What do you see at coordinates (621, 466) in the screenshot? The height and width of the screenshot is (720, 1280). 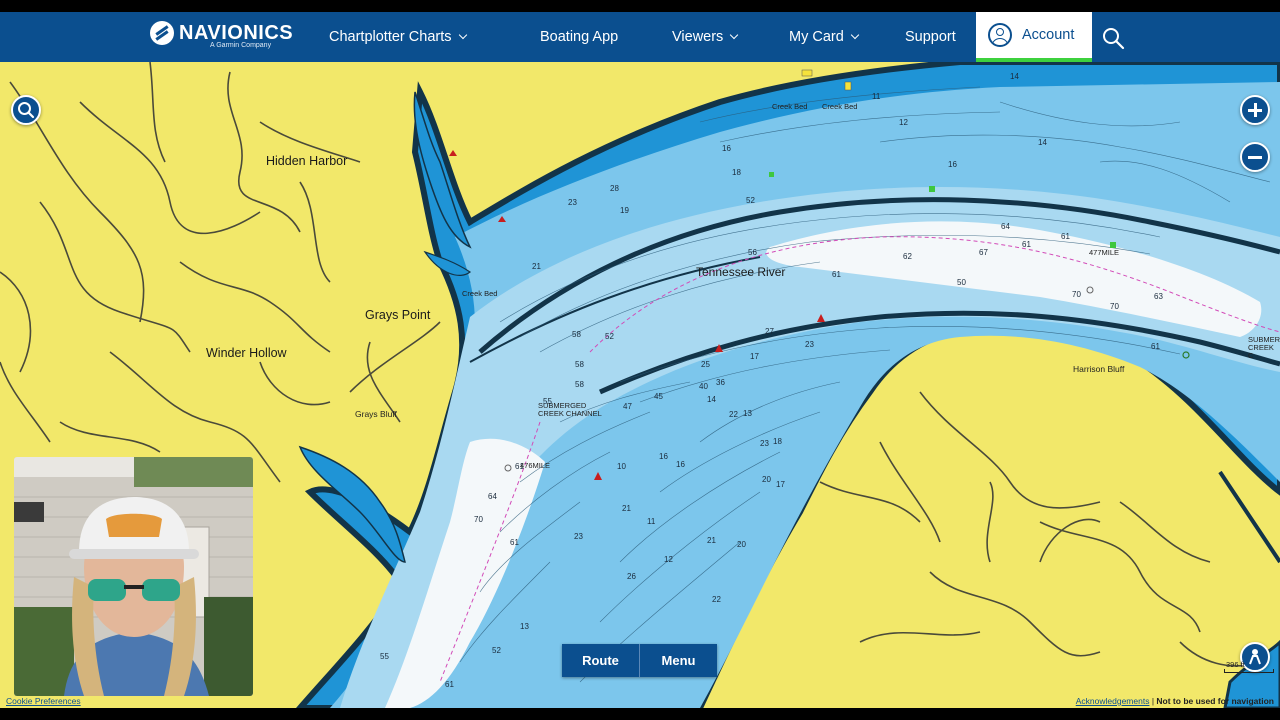 I see `depth-sounding: 10` at bounding box center [621, 466].